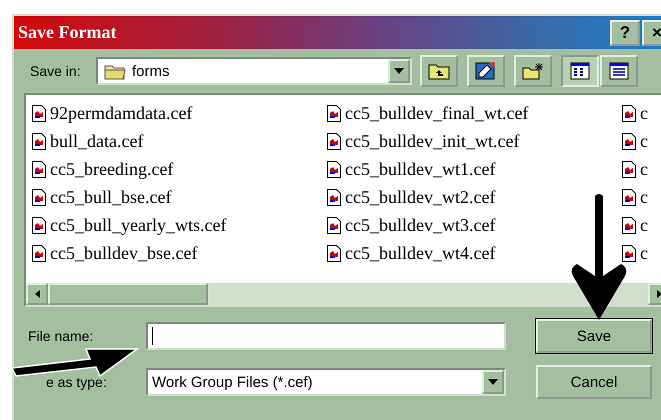  I want to click on save-as-type-label: e as type:, so click(76, 382).